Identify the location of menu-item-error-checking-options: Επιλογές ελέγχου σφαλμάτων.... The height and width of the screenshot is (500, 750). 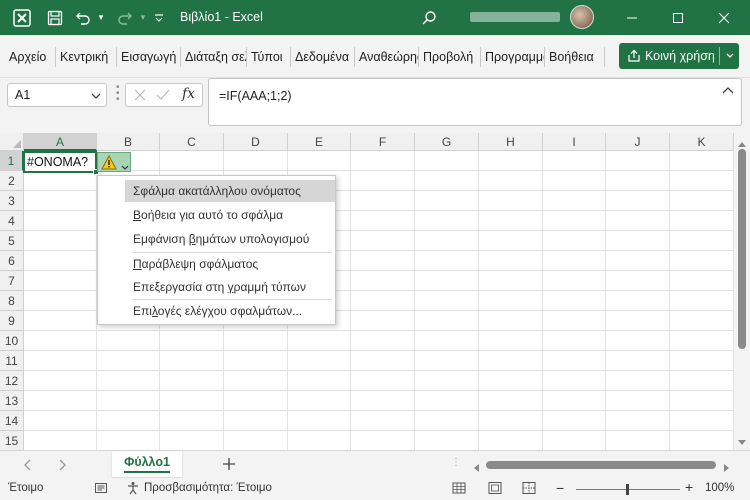
(230, 311).